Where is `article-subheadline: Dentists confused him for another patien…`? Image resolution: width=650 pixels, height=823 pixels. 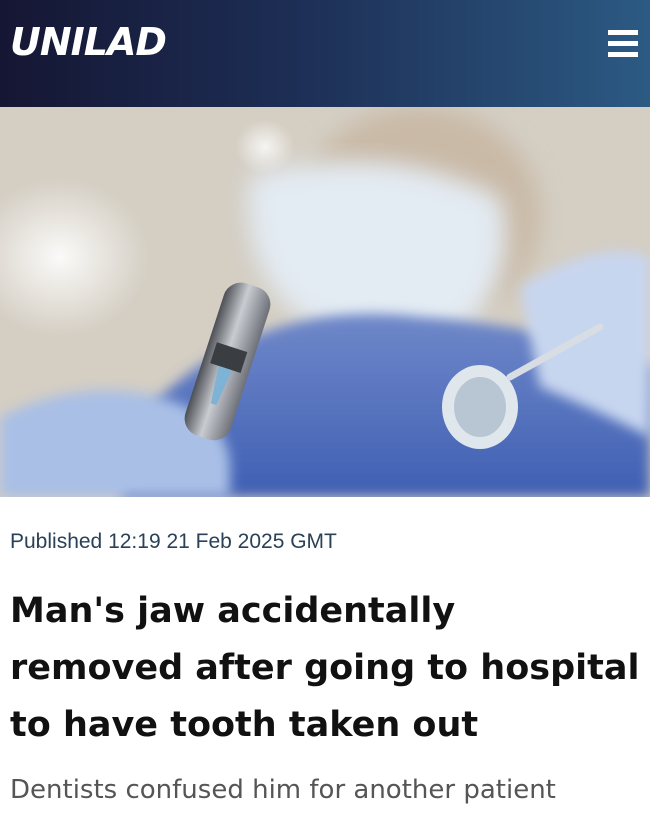 article-subheadline: Dentists confused him for another patien… is located at coordinates (283, 790).